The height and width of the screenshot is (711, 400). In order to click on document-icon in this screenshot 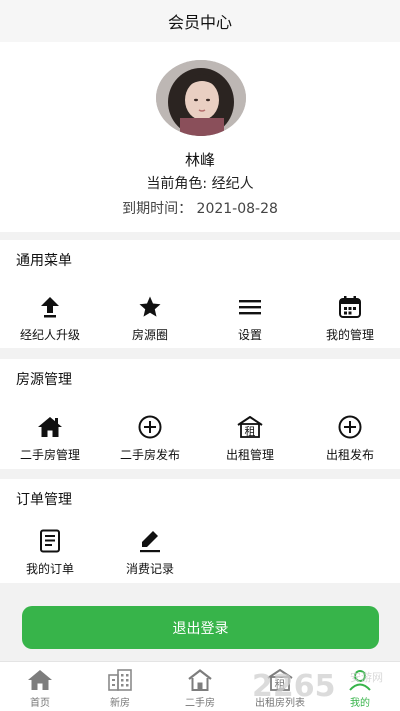, I will do `click(50, 541)`.